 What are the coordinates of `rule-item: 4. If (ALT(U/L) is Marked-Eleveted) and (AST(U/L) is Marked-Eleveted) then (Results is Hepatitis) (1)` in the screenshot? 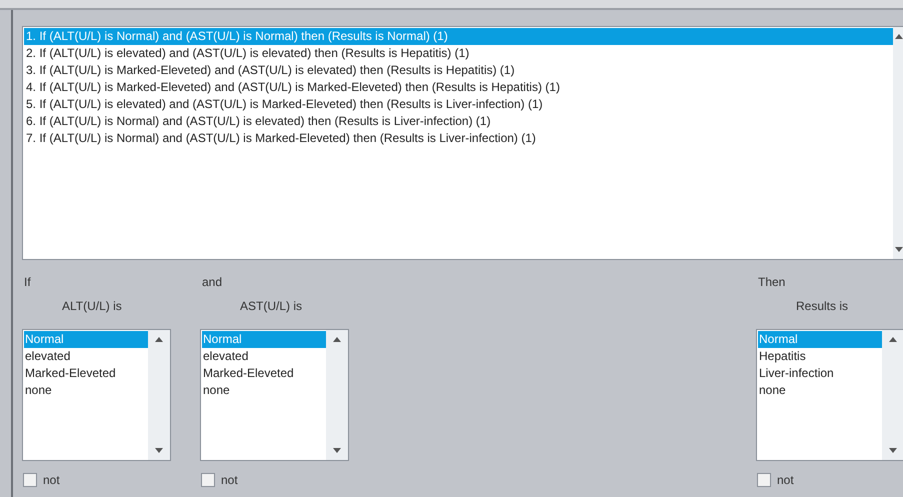 It's located at (458, 87).